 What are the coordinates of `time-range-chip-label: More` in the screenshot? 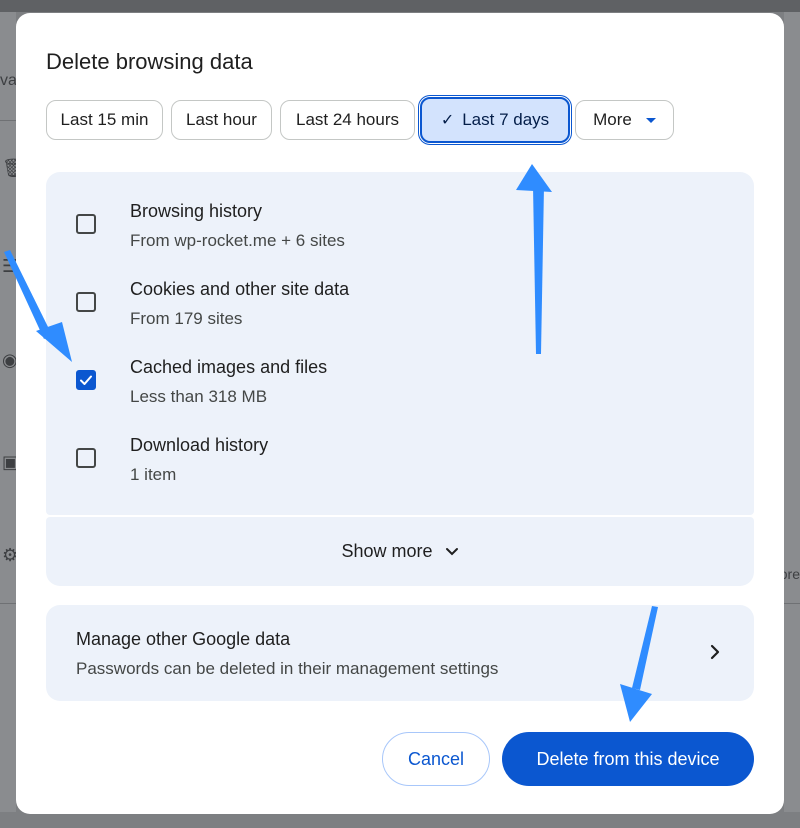 It's located at (612, 119).